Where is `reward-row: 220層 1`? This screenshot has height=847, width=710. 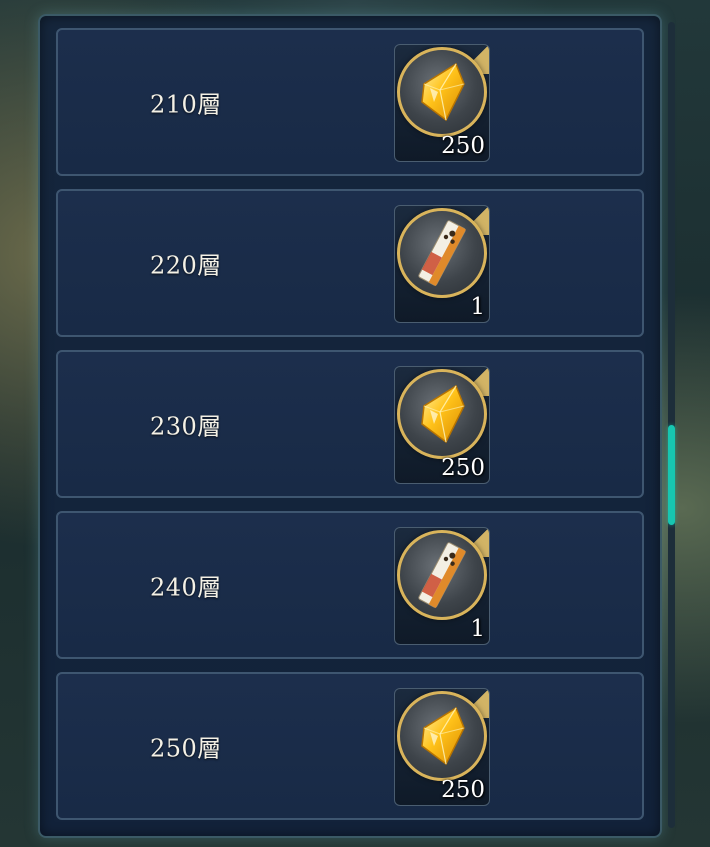 reward-row: 220層 1 is located at coordinates (350, 263).